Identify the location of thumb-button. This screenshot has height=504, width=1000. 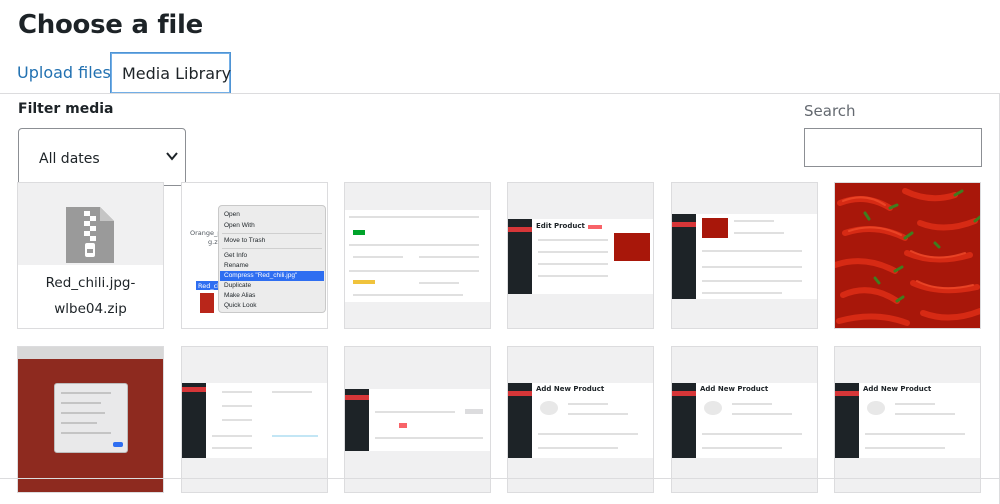
(474, 411).